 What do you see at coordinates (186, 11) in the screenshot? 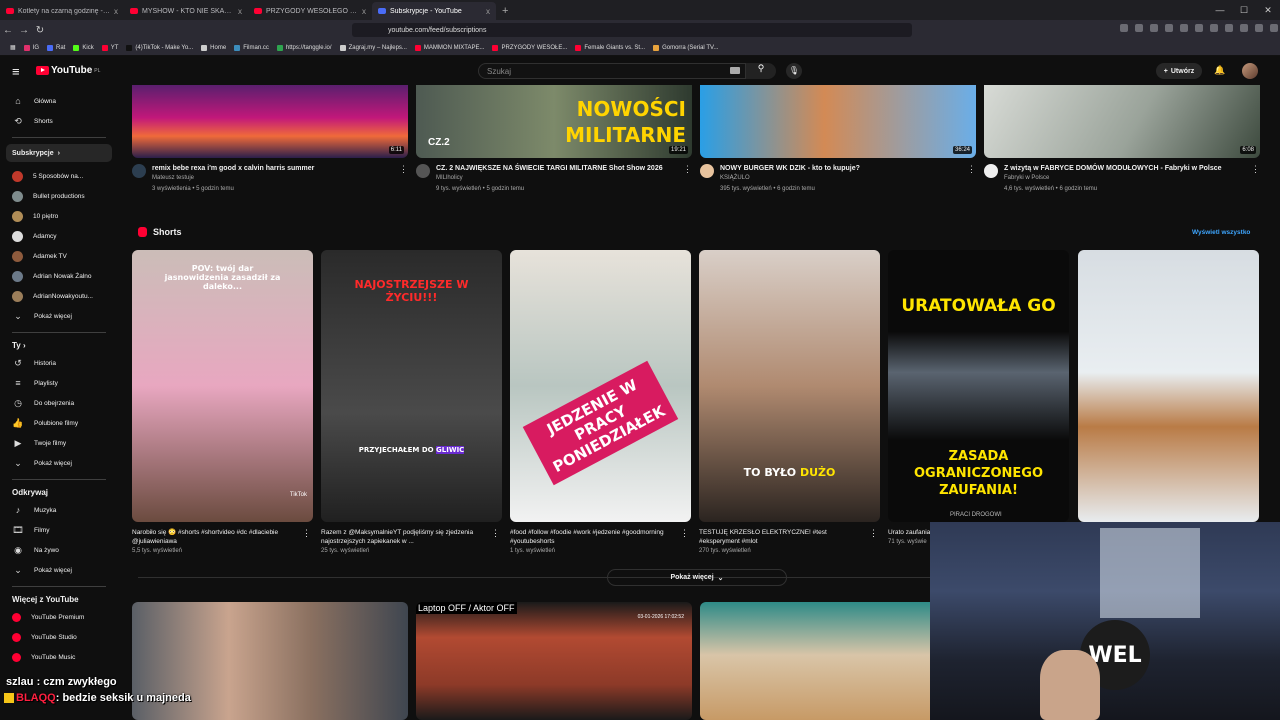
I see `browser-tab: MYSHOW - KTO NIE SKACZE TEN Z x` at bounding box center [186, 11].